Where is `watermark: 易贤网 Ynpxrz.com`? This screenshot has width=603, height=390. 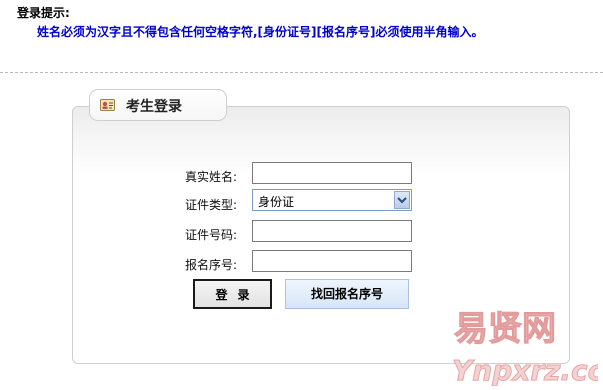 watermark: 易贤网 Ynpxrz.com is located at coordinates (525, 344).